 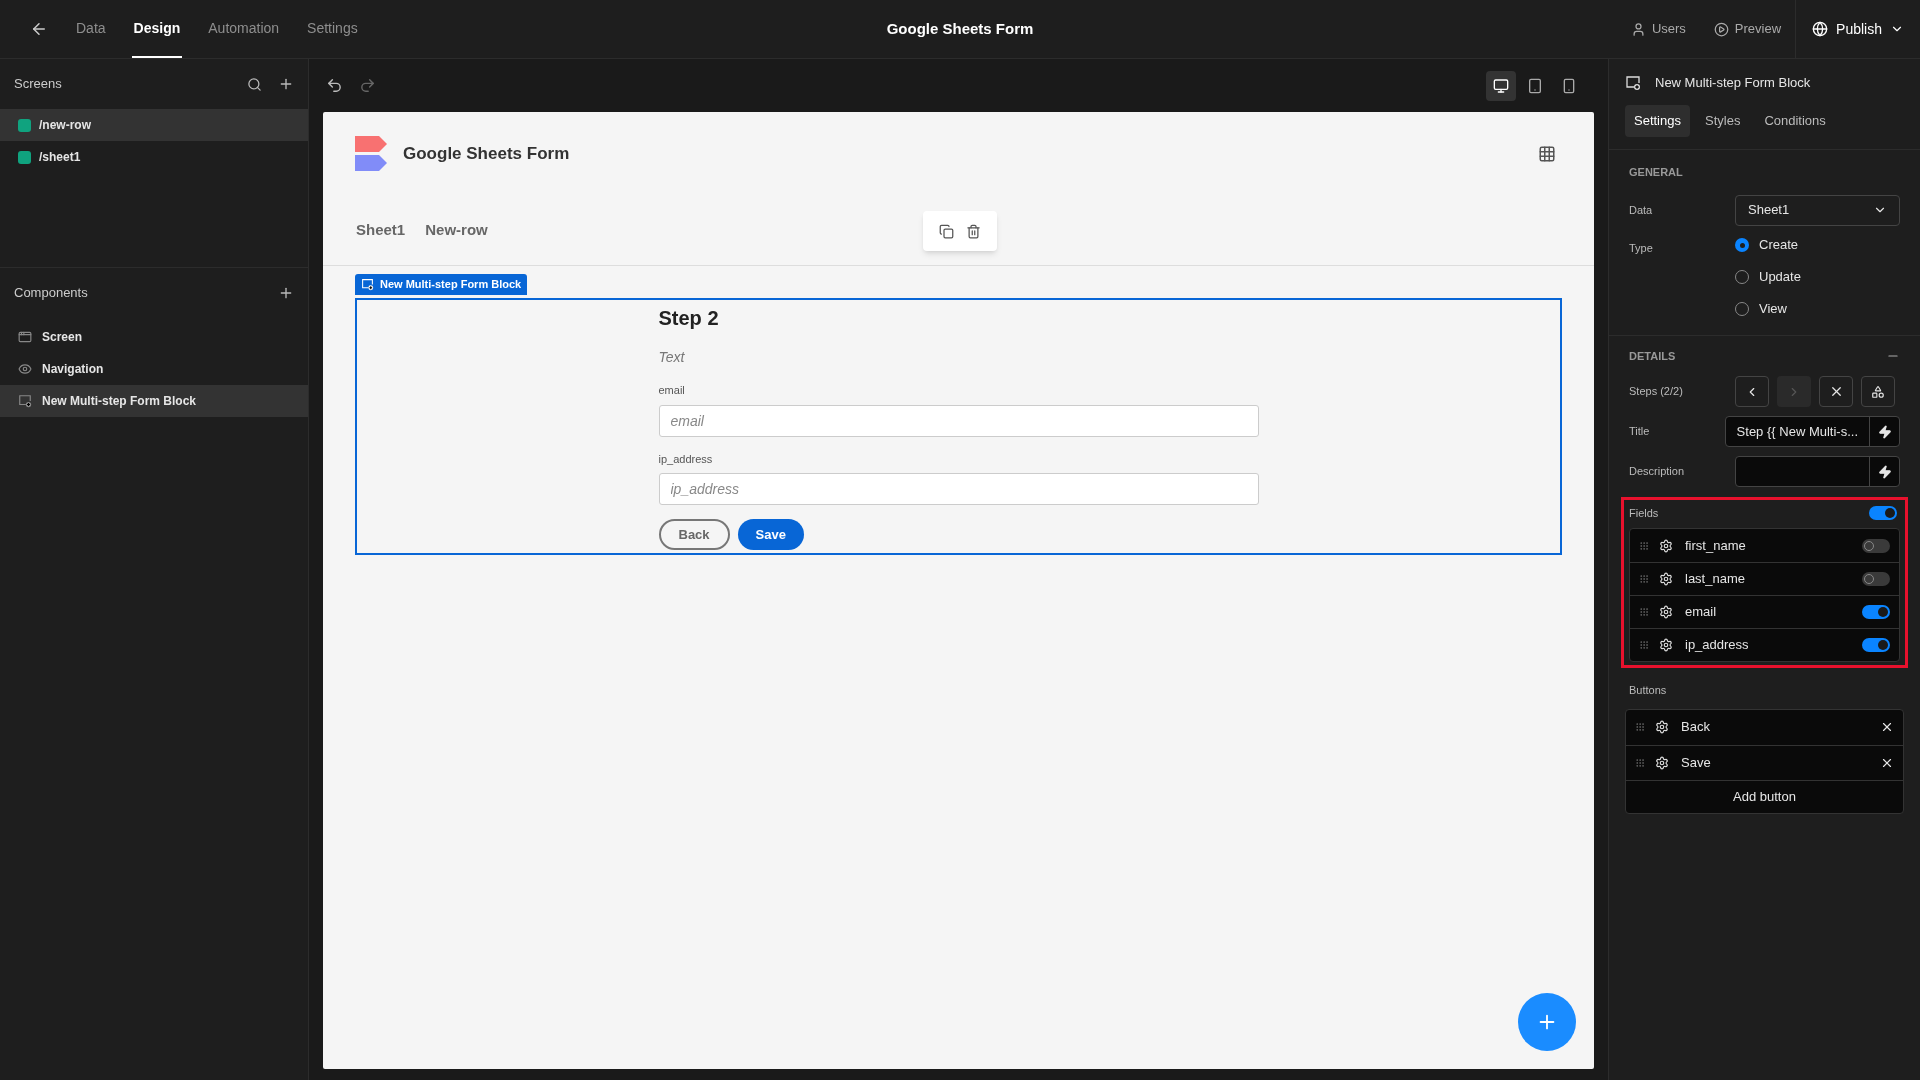 What do you see at coordinates (1768, 277) in the screenshot?
I see `radio-option: Update` at bounding box center [1768, 277].